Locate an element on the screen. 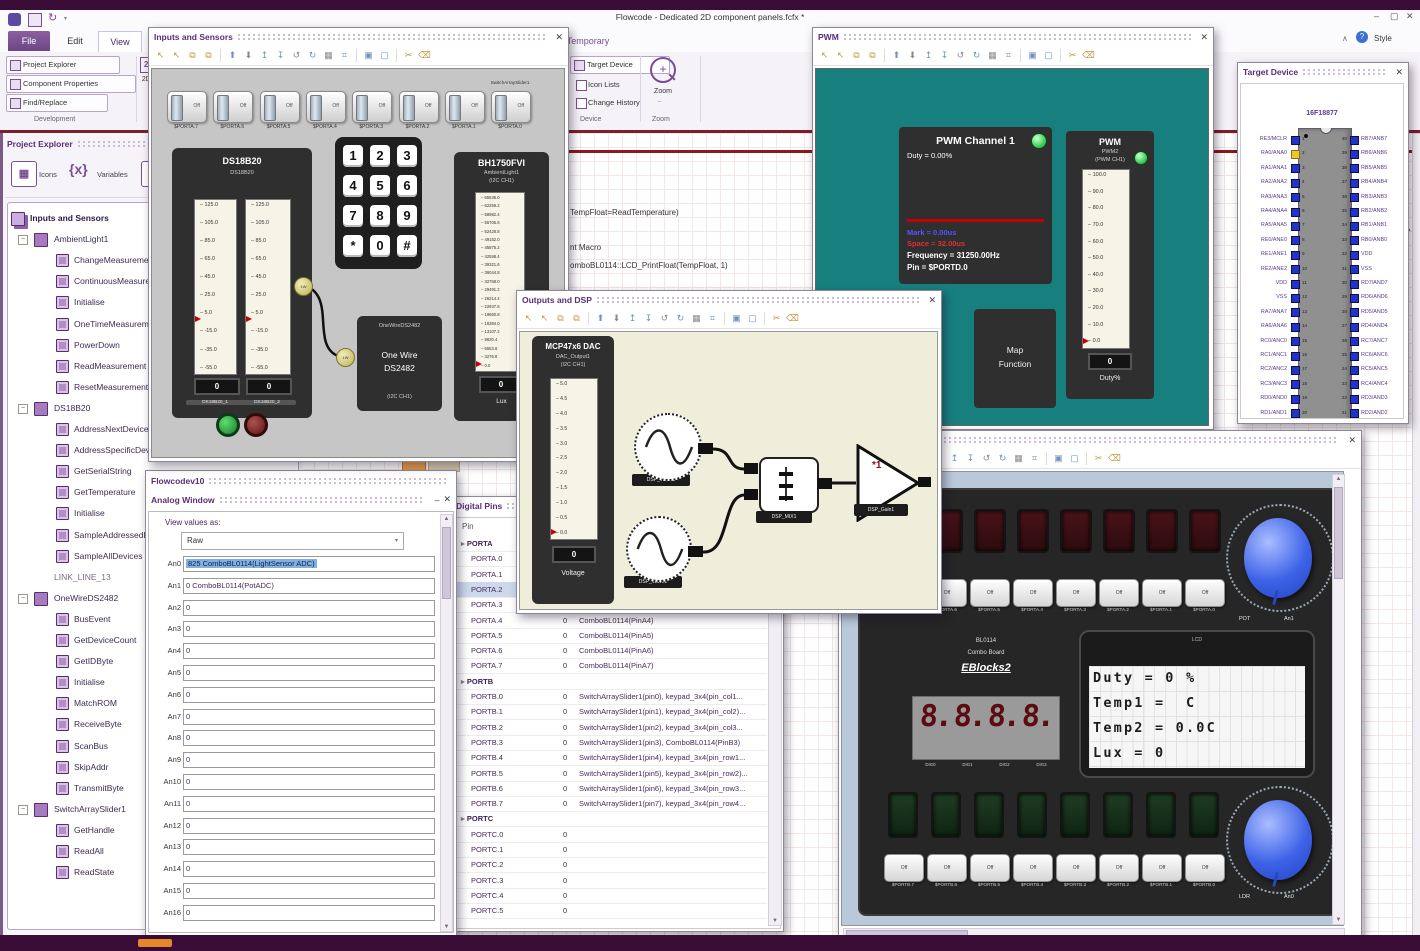 Image resolution: width=1420 pixels, height=951 pixels. find-replace-button: Find/Replace is located at coordinates (57, 103).